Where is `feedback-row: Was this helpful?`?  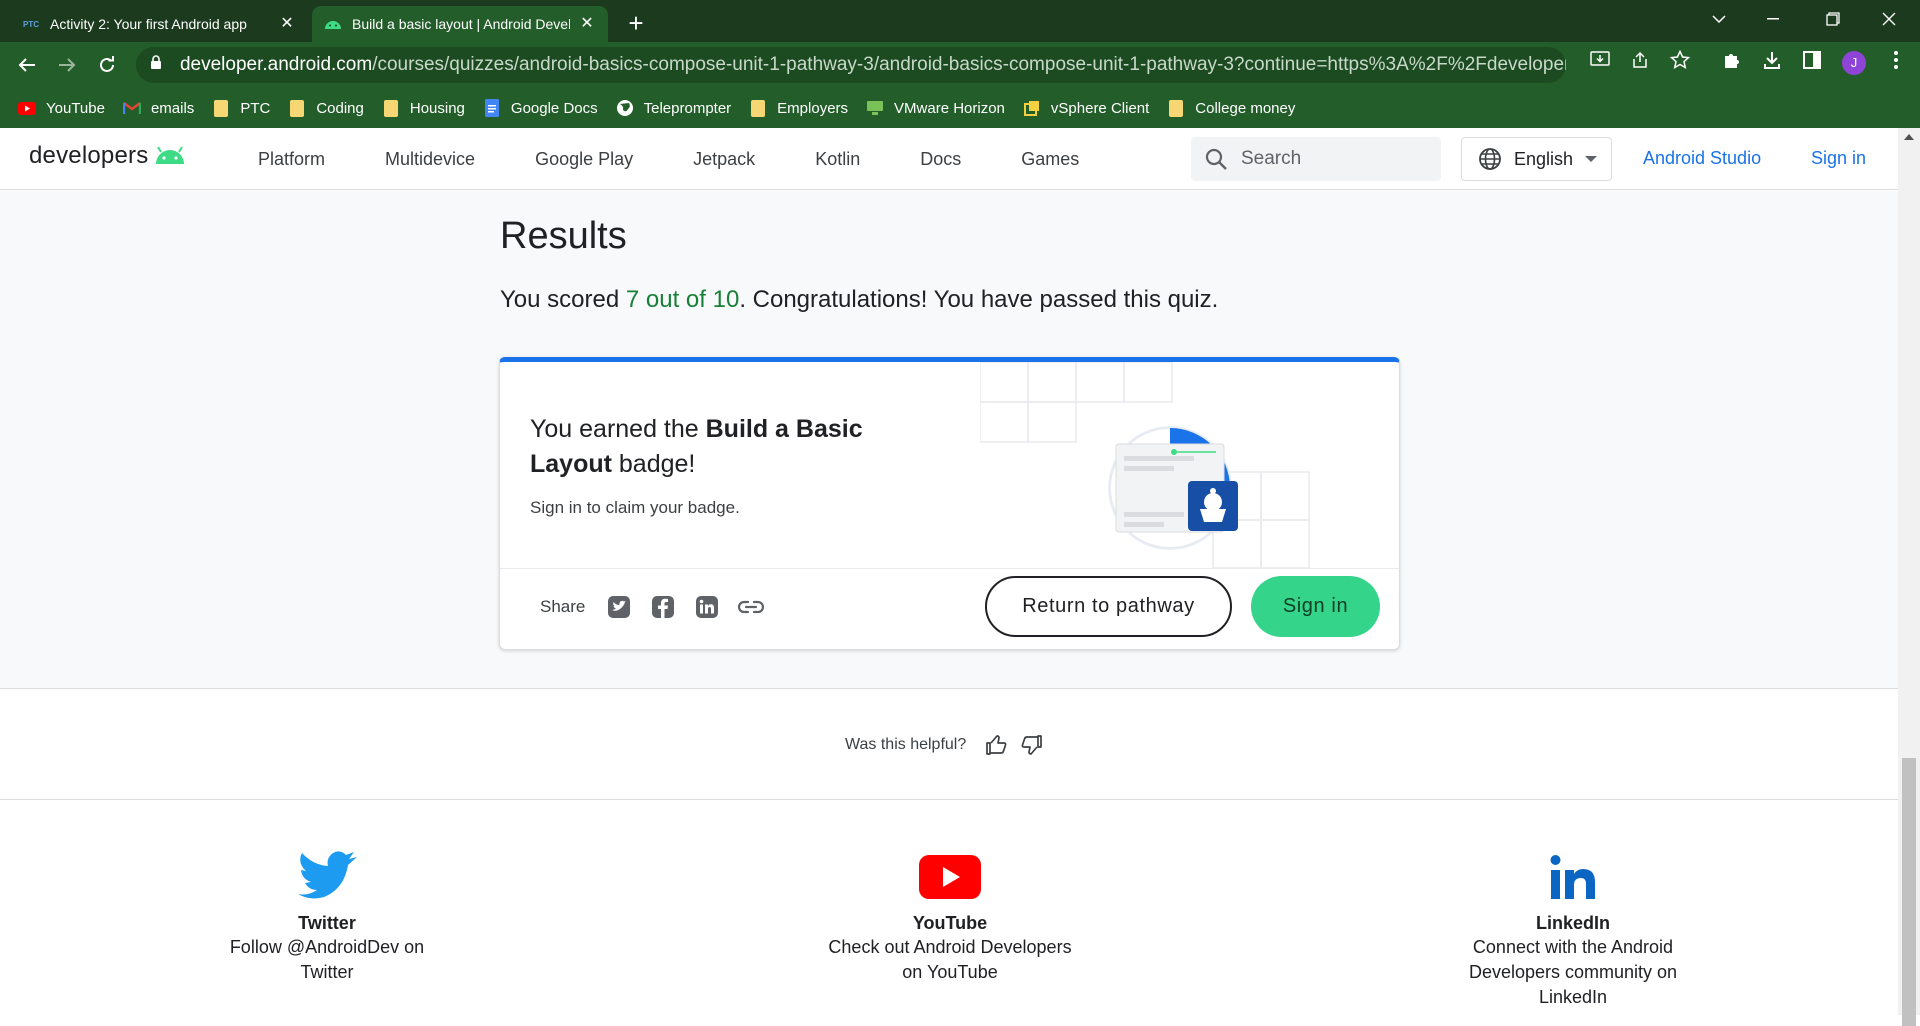 feedback-row: Was this helpful? is located at coordinates (950, 745).